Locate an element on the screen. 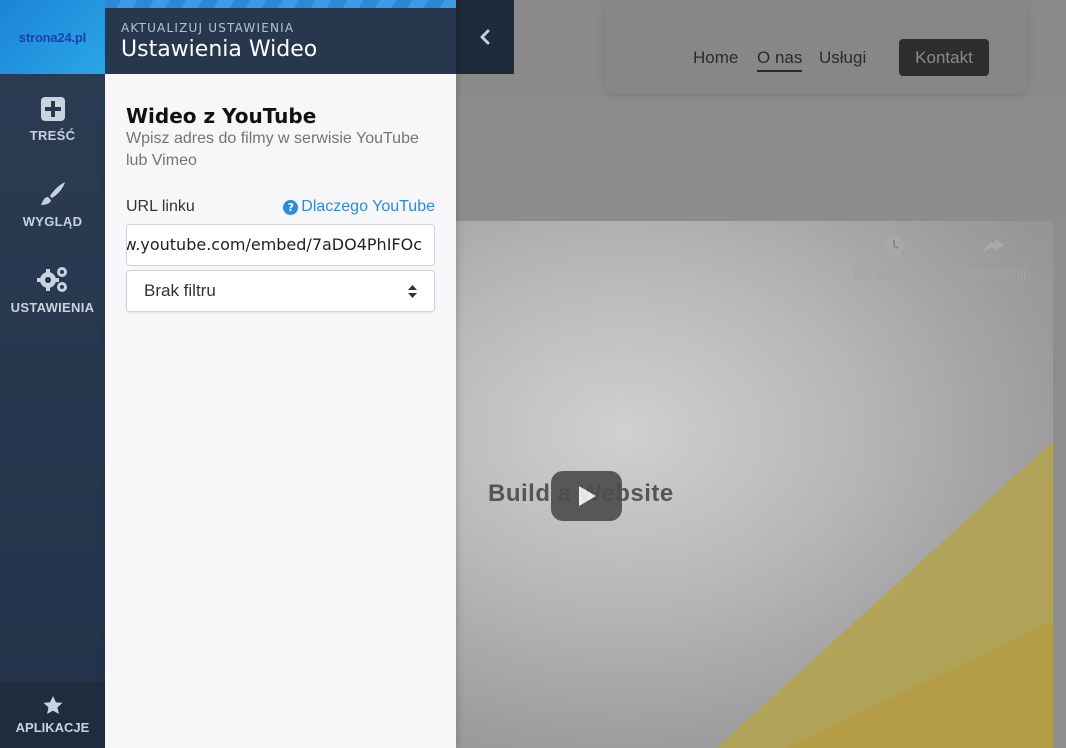  clock-icon is located at coordinates (894, 246).